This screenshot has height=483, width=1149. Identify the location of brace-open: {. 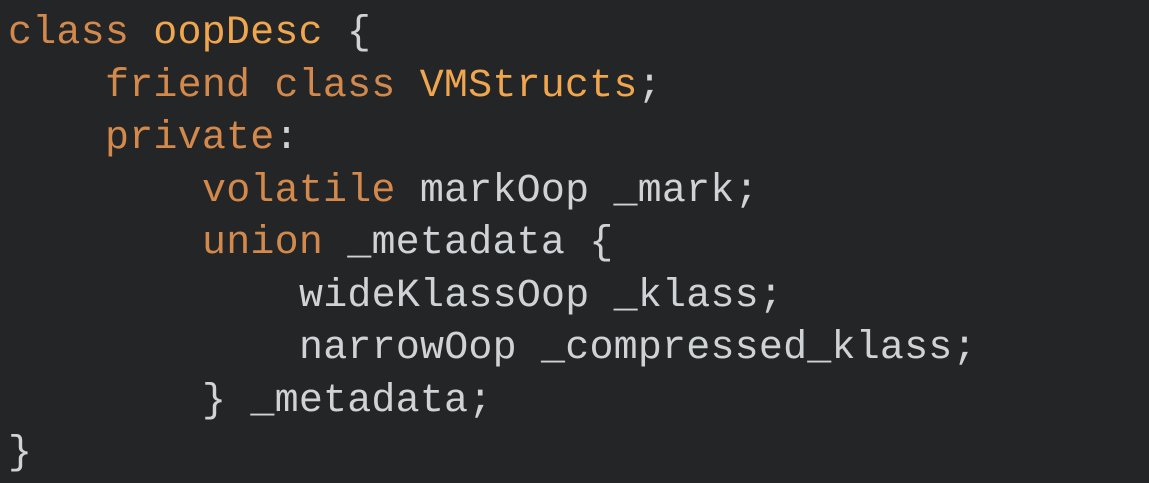
(347, 33).